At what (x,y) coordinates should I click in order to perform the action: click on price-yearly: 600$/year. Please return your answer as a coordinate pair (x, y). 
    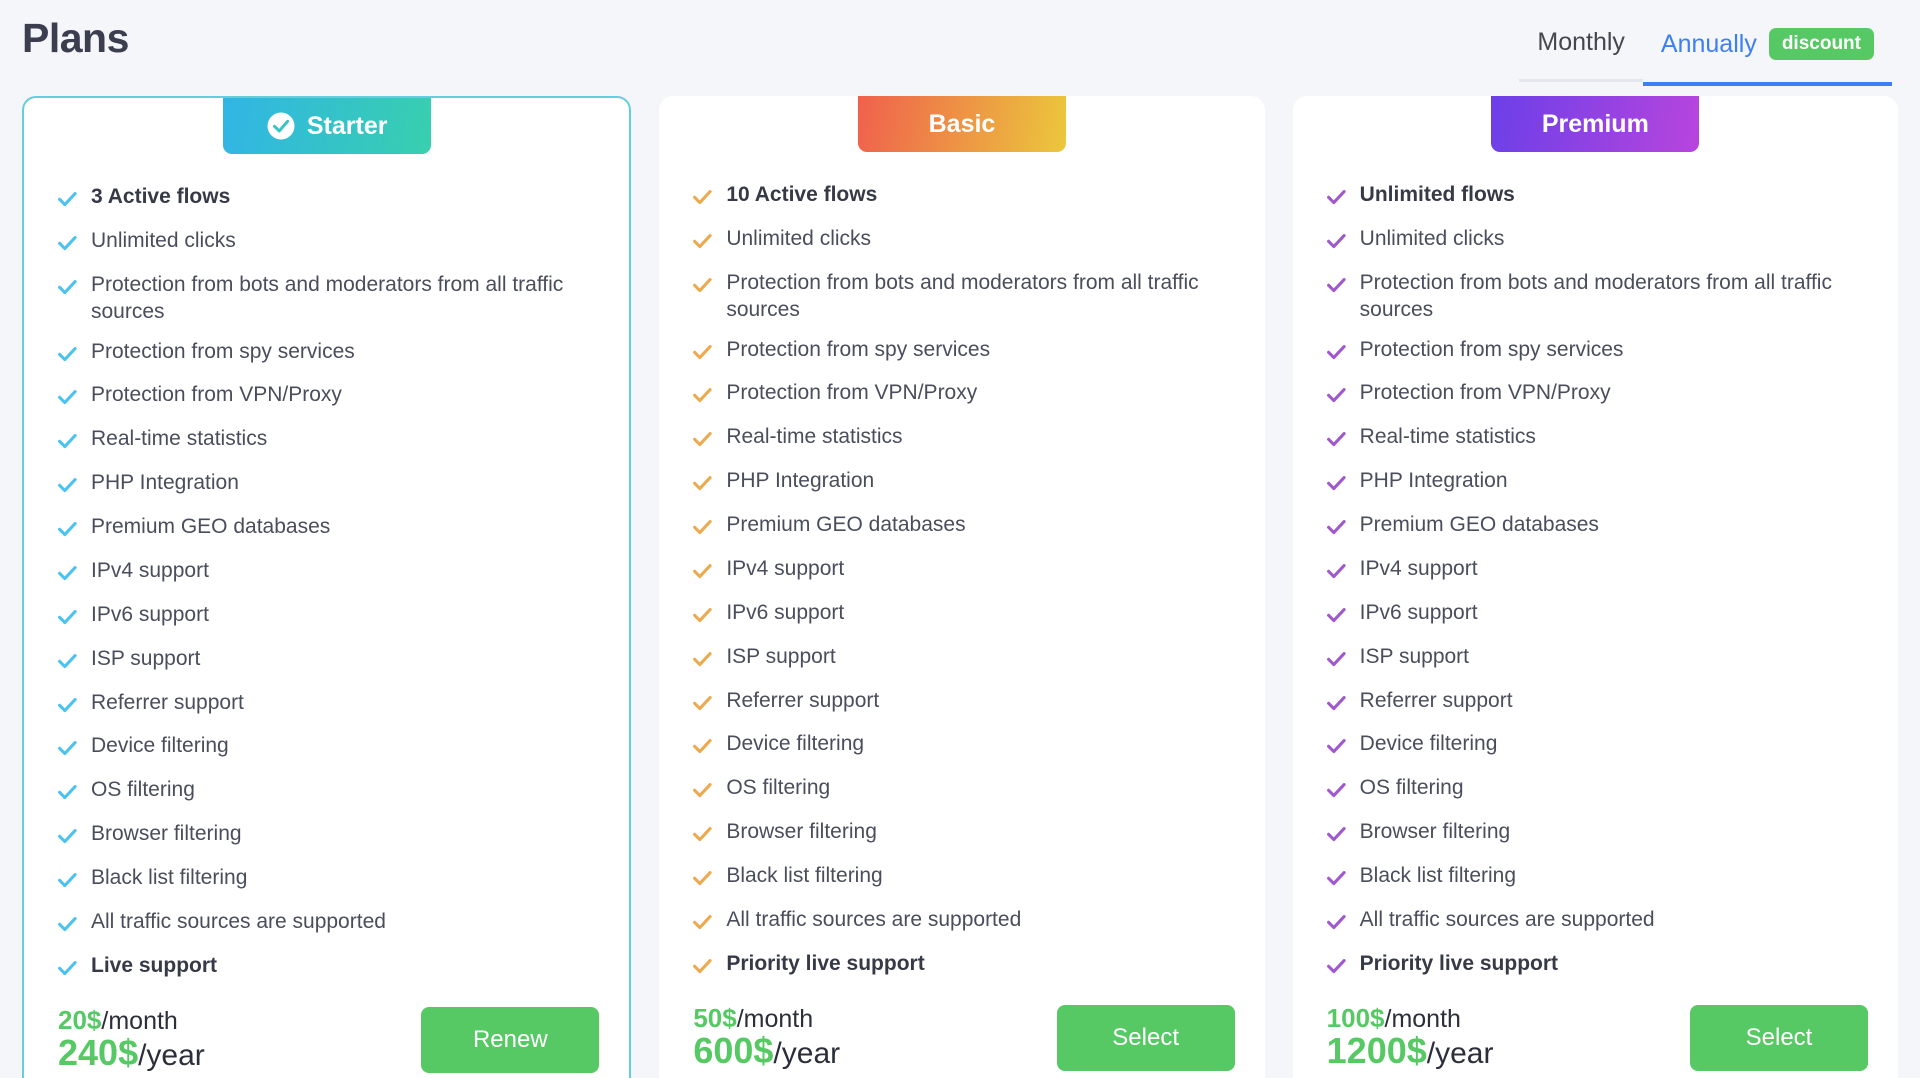
    Looking at the image, I should click on (766, 1051).